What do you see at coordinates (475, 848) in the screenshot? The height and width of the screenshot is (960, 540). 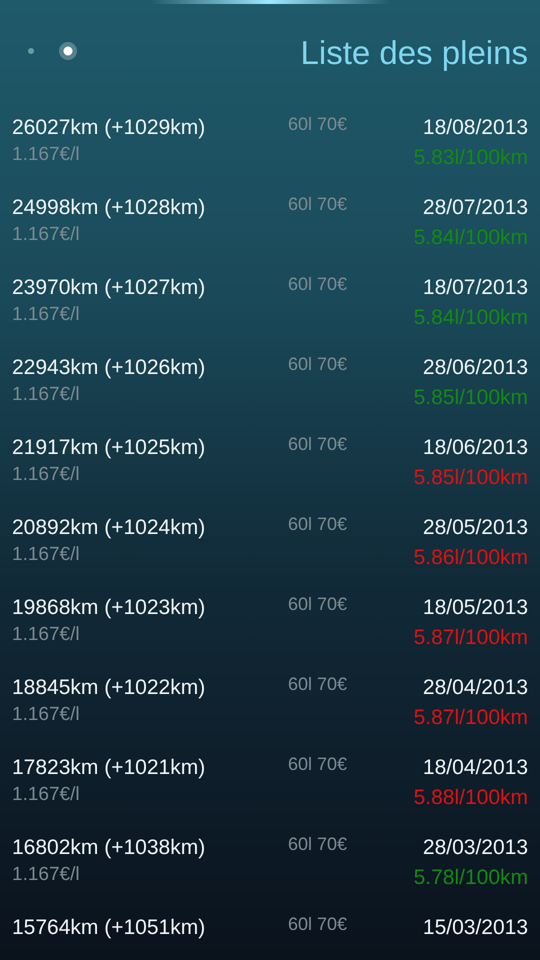 I see `date-text: 28/03/2013` at bounding box center [475, 848].